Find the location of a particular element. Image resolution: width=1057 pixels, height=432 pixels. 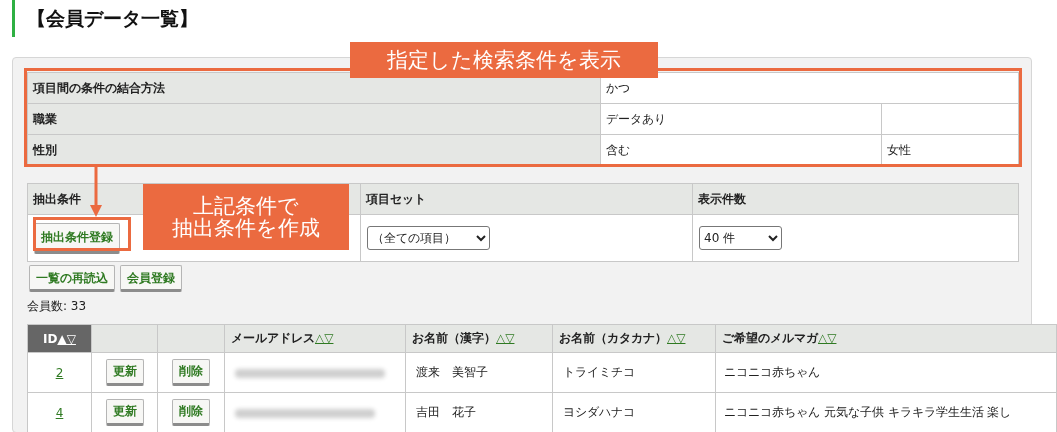

header-label: ID is located at coordinates (50, 338).